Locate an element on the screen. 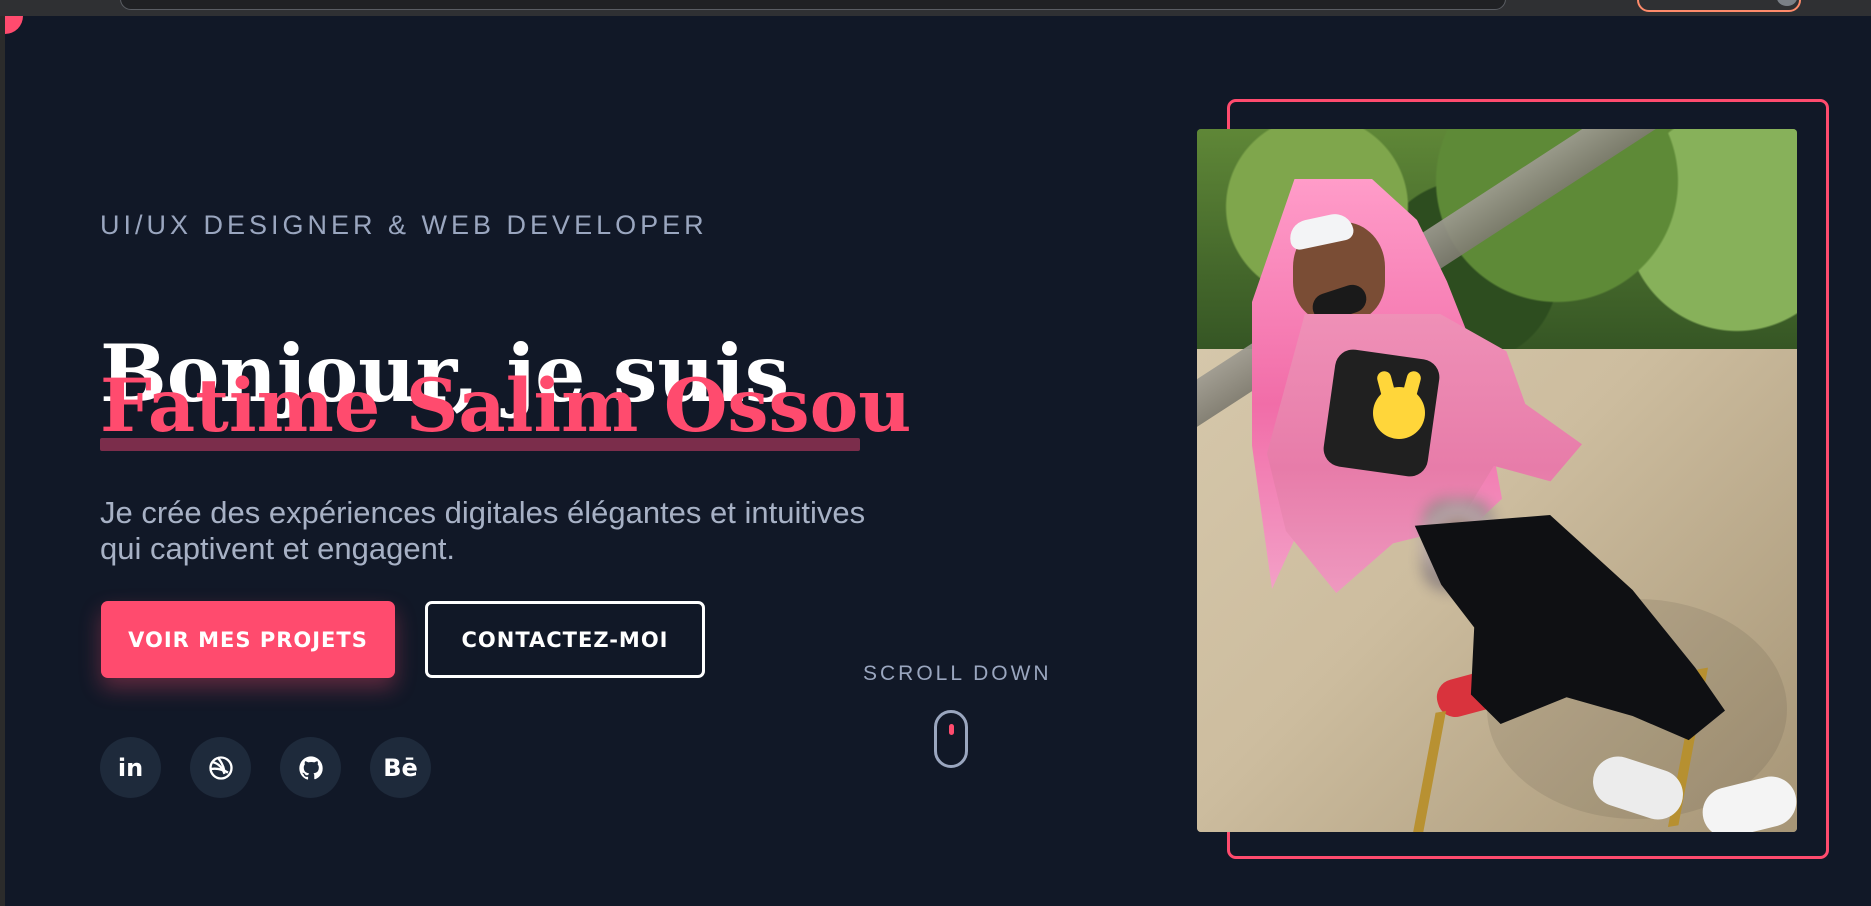  mouse-scroll-icon is located at coordinates (951, 739).